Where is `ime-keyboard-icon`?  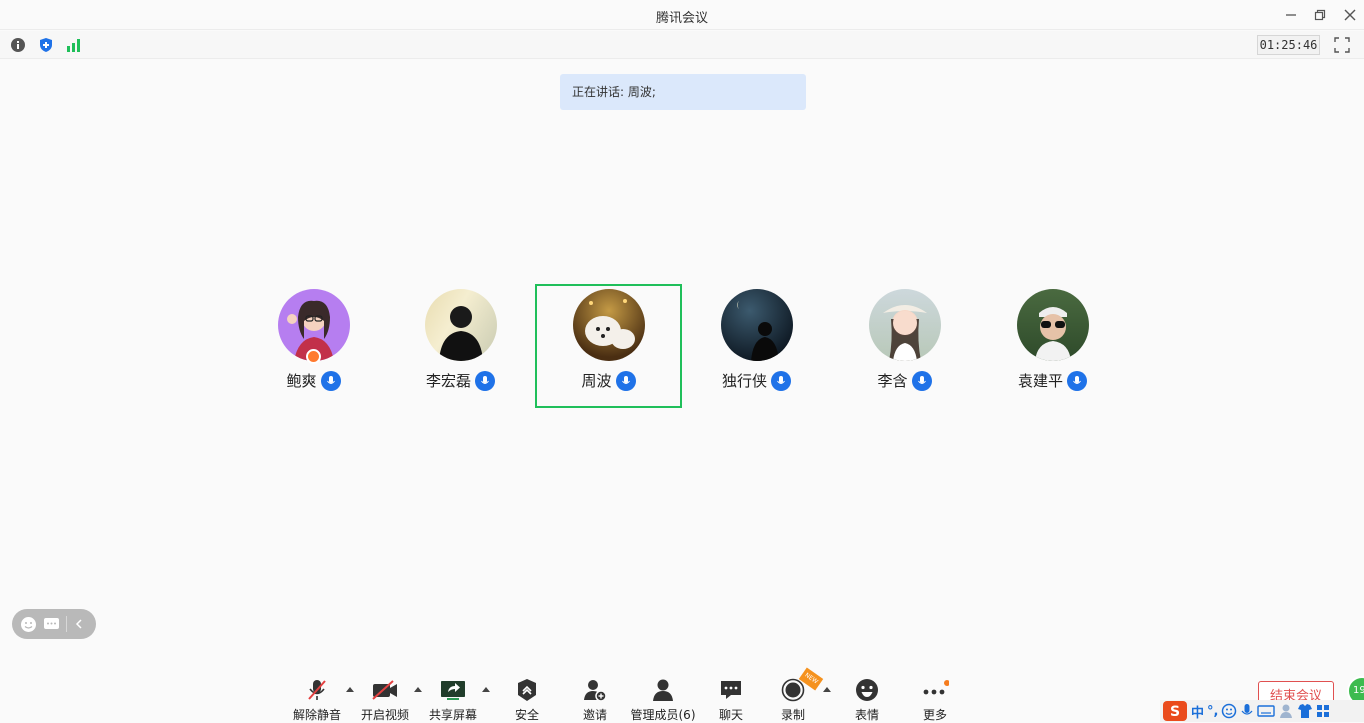 ime-keyboard-icon is located at coordinates (1266, 711).